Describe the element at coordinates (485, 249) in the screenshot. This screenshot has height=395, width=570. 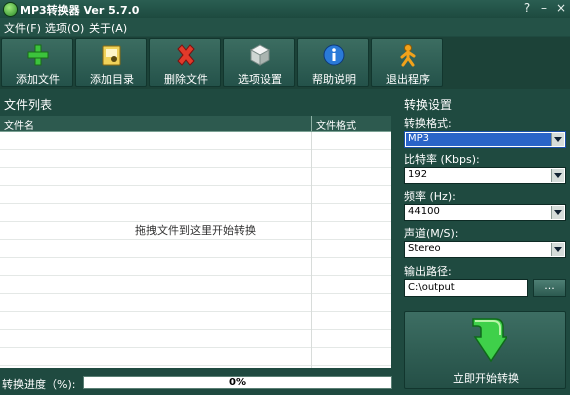
I see `channel-select: Stereo` at that location.